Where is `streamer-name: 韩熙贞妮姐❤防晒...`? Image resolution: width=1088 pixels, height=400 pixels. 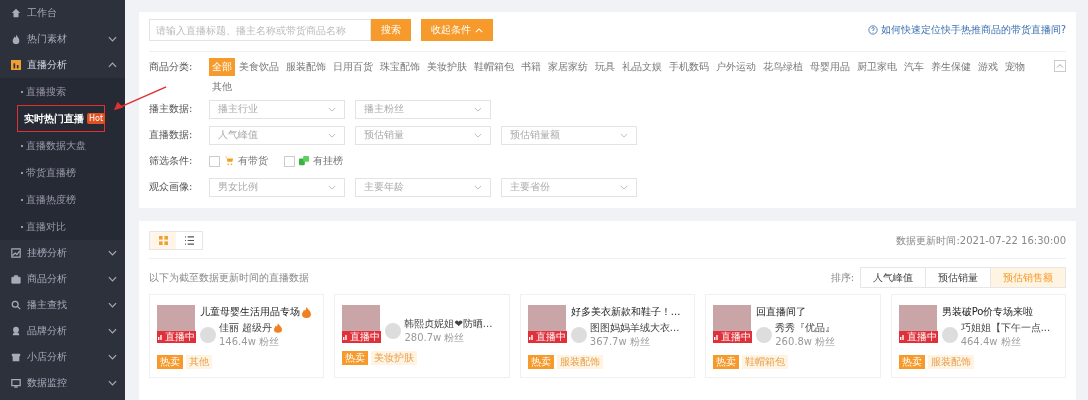 streamer-name: 韩熙贞妮姐❤防晒... is located at coordinates (448, 324).